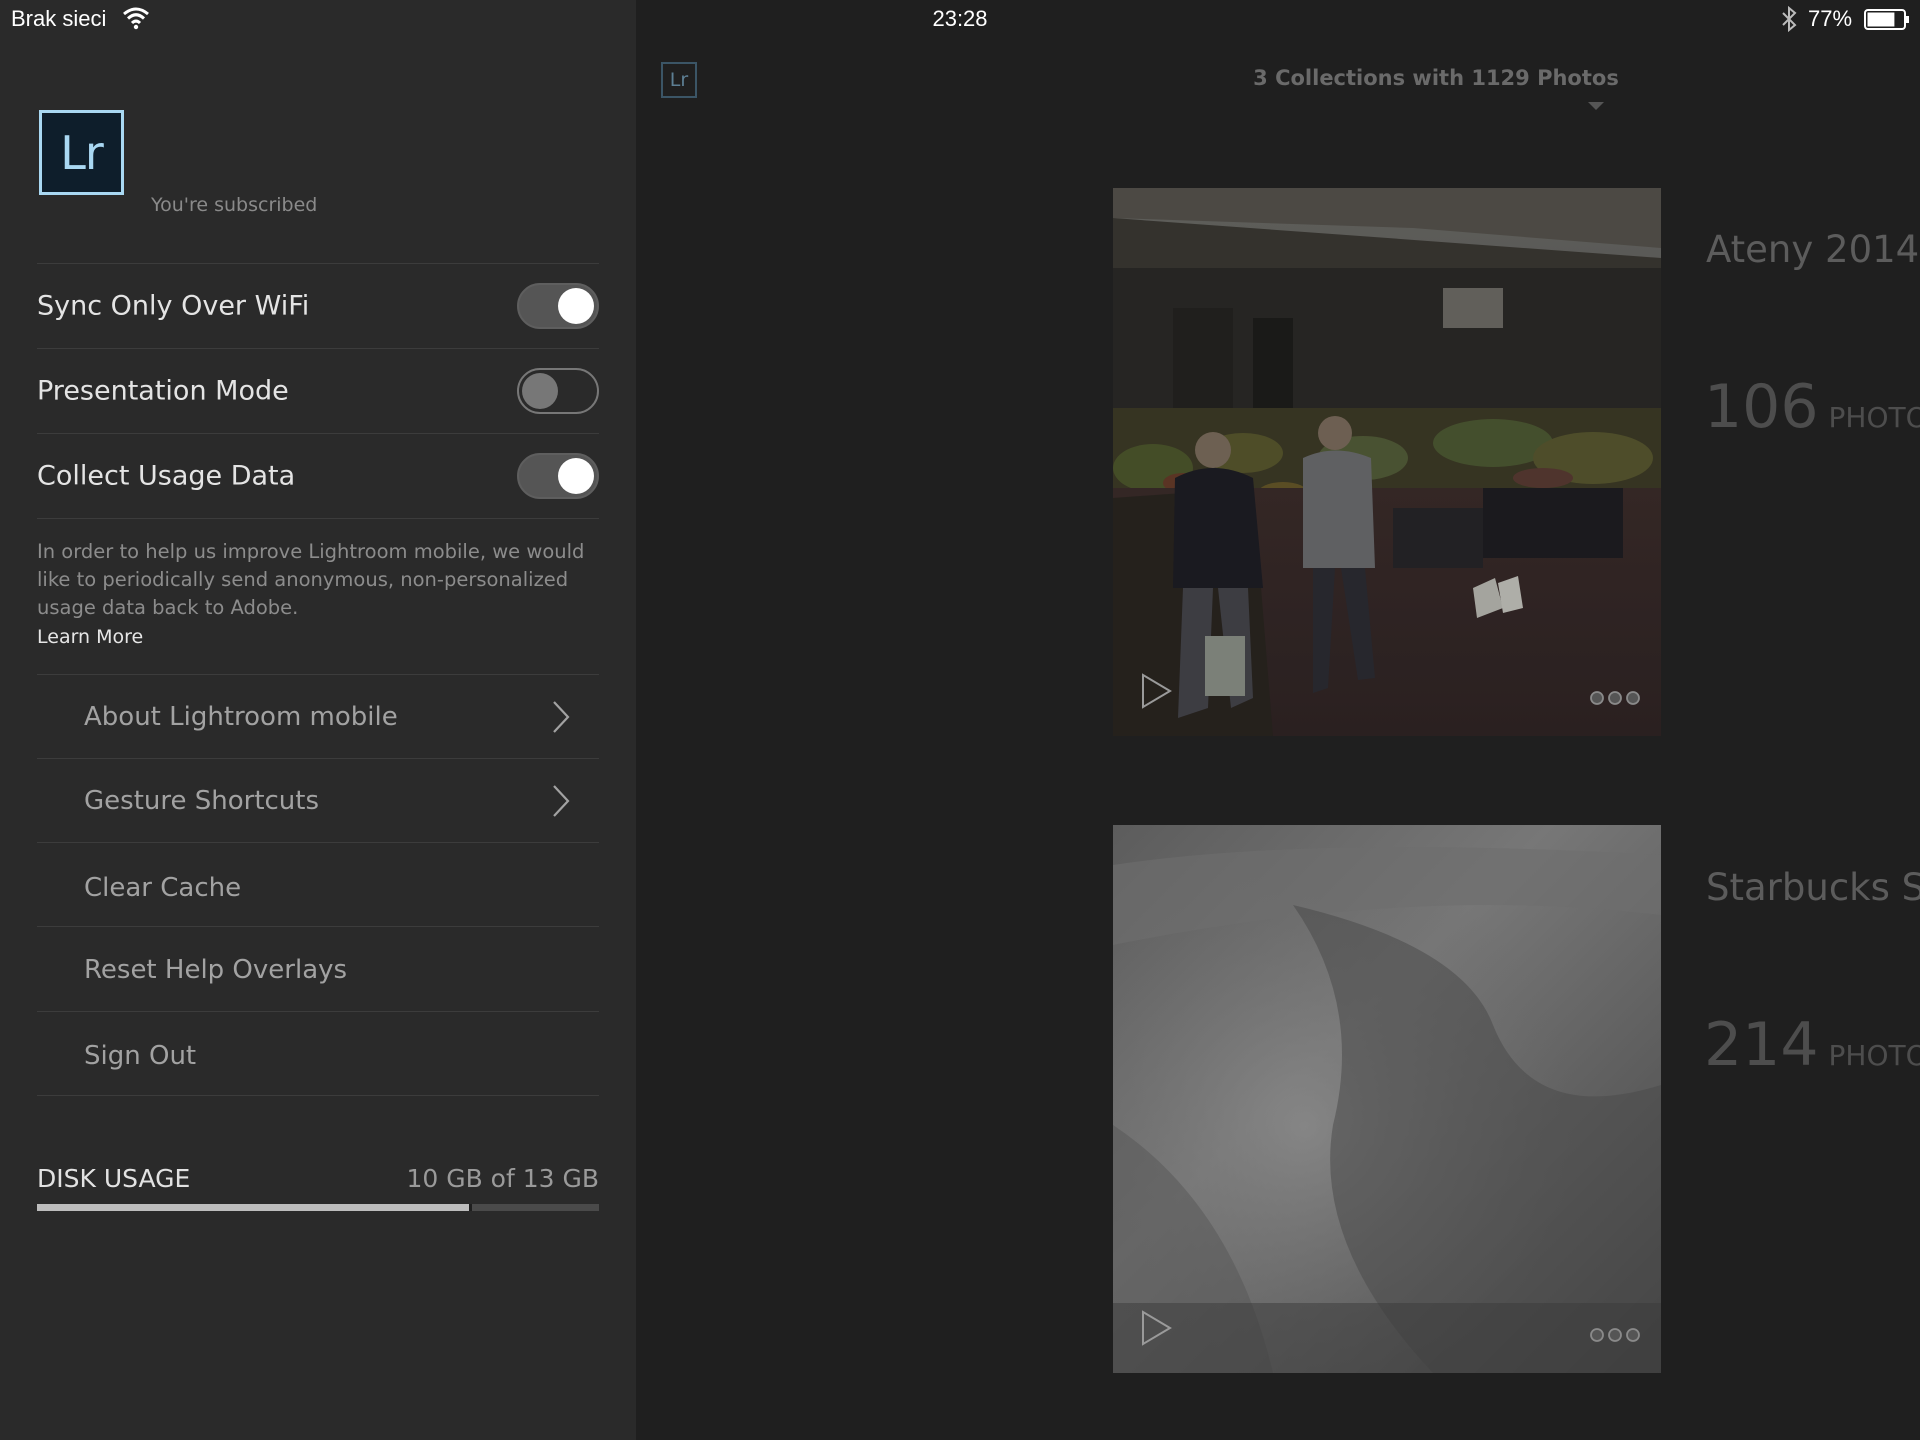  I want to click on disk-usage-label: DISK USAGE, so click(114, 1178).